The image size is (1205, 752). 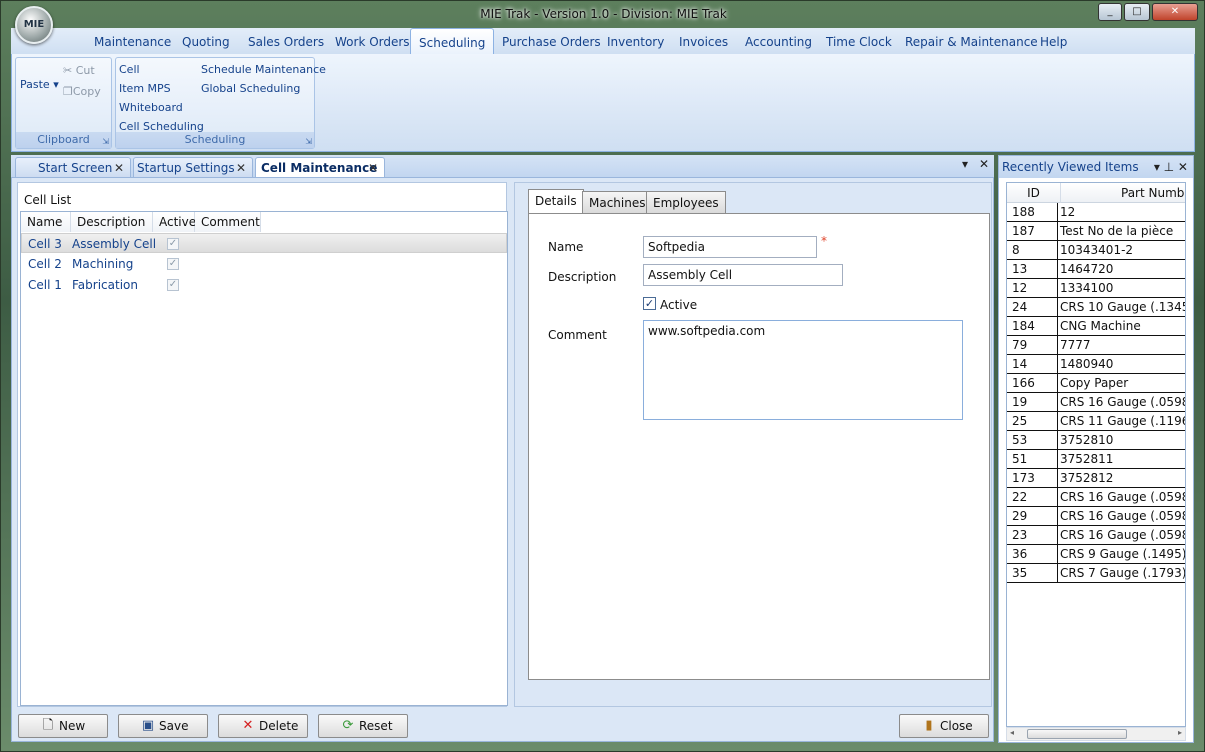 I want to click on reset-button: ⟳ Reset, so click(x=363, y=726).